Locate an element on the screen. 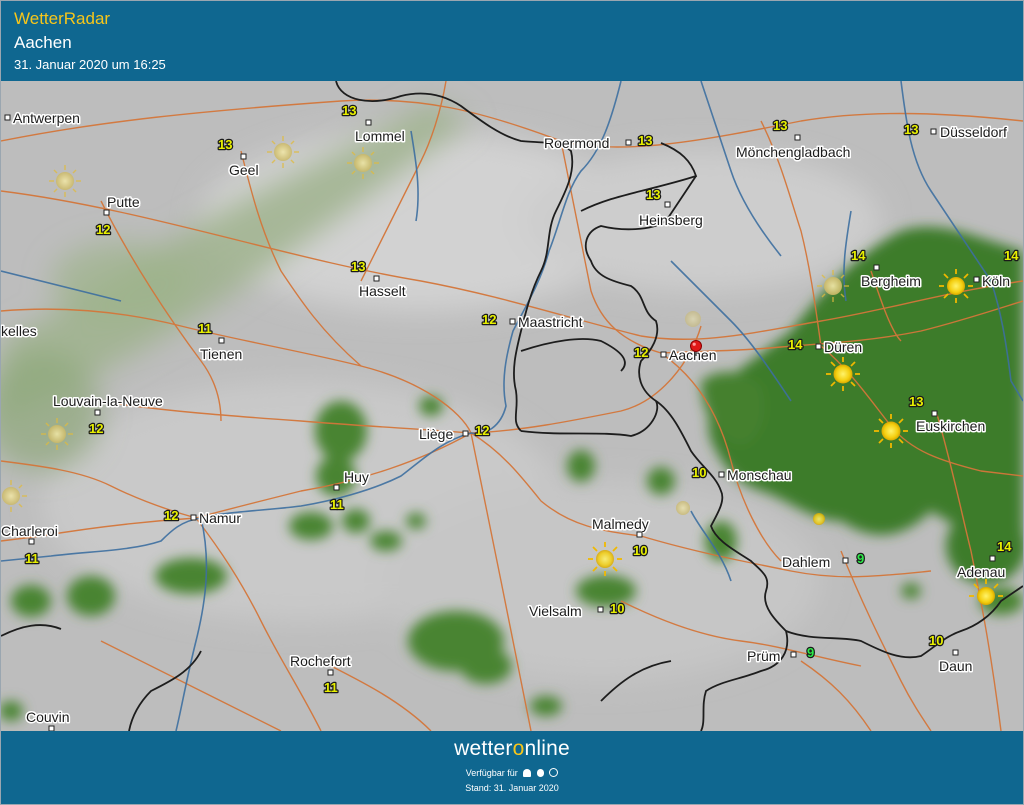 The image size is (1024, 805). place-name: Antwerpen is located at coordinates (47, 118).